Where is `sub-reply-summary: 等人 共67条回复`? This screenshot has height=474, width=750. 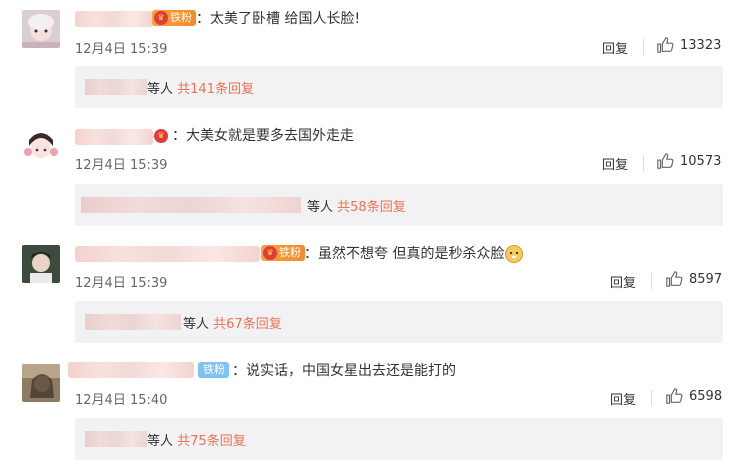
sub-reply-summary: 等人 共67条回复 is located at coordinates (232, 324).